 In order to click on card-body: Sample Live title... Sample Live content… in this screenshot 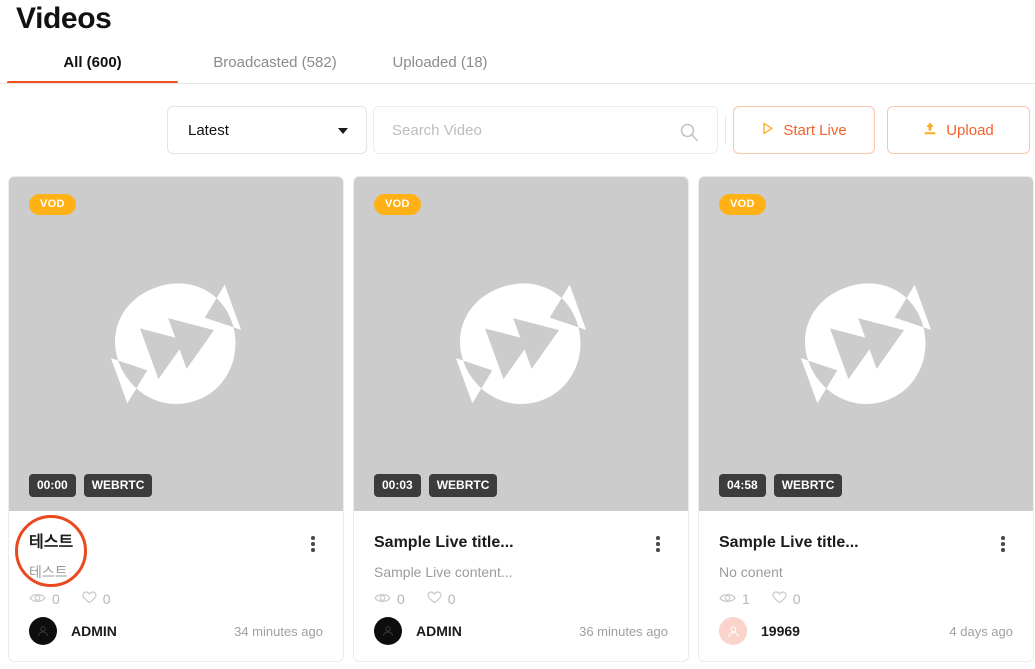, I will do `click(521, 559)`.